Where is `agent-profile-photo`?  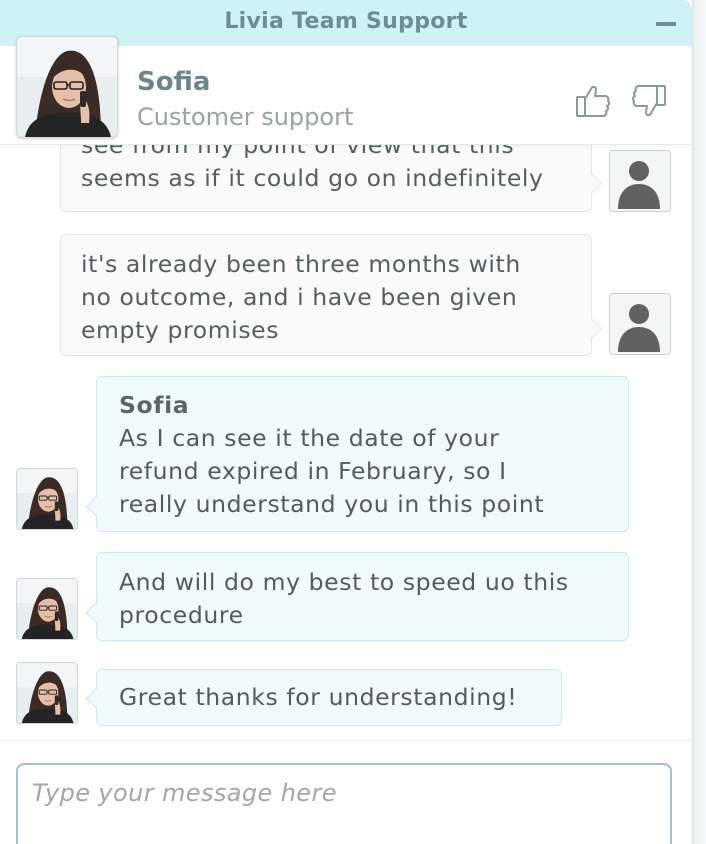
agent-profile-photo is located at coordinates (67, 87).